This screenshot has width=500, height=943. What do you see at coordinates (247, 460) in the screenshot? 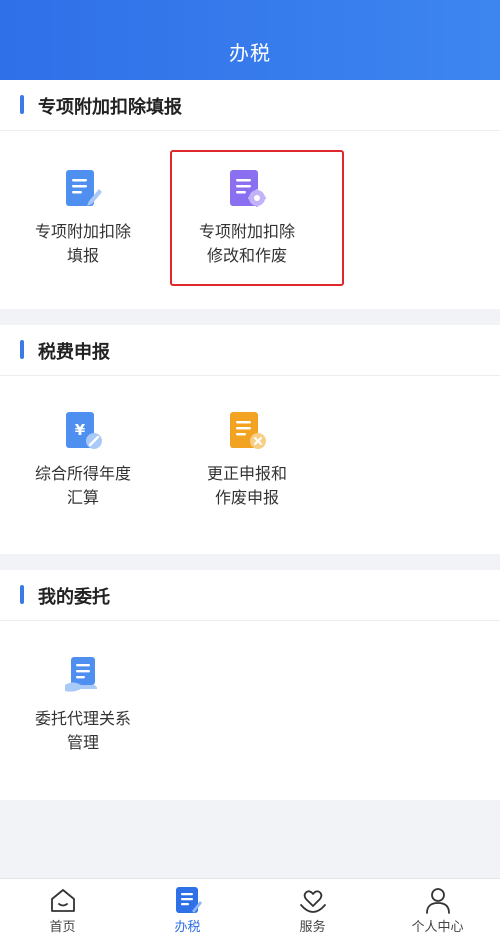
I see `tile-correction-declaration: 更正申报和 作废申报` at bounding box center [247, 460].